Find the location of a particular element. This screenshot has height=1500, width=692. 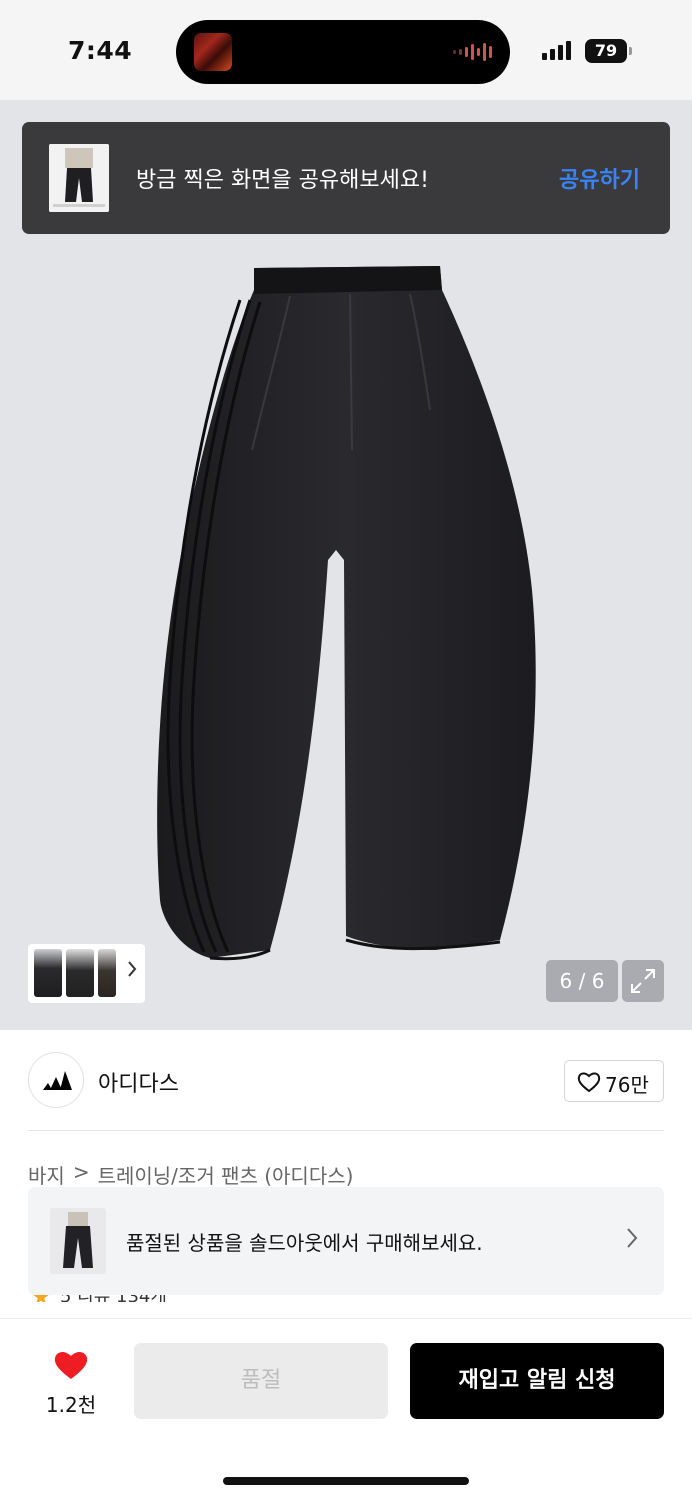

brand-name: 아디다스 is located at coordinates (138, 1082).